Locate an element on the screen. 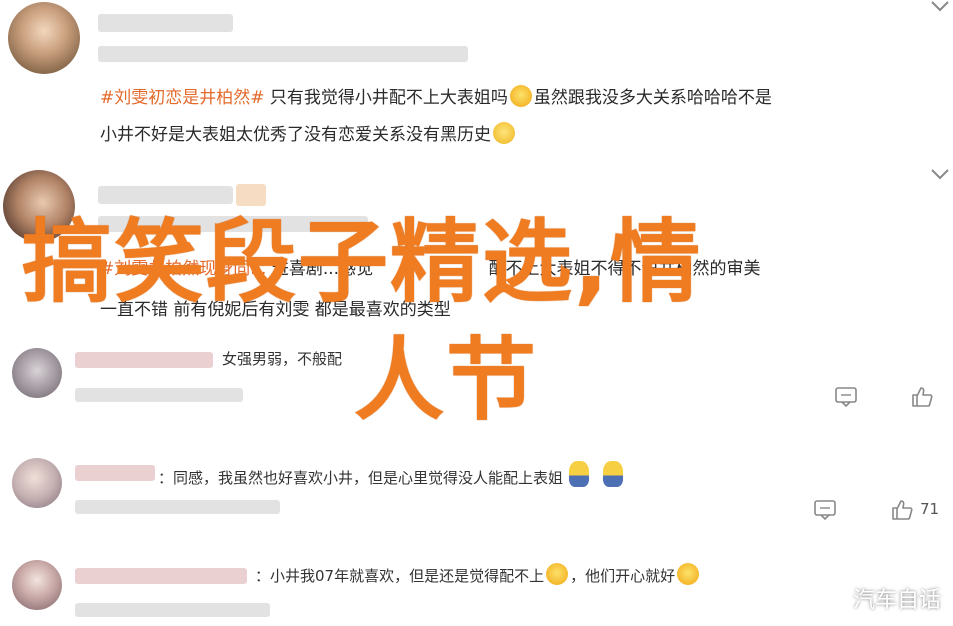 This screenshot has width=953, height=626. comment-text-line: 小井不好是大表姐太优秀了没有恋爱关系没有黑历史 is located at coordinates (308, 134).